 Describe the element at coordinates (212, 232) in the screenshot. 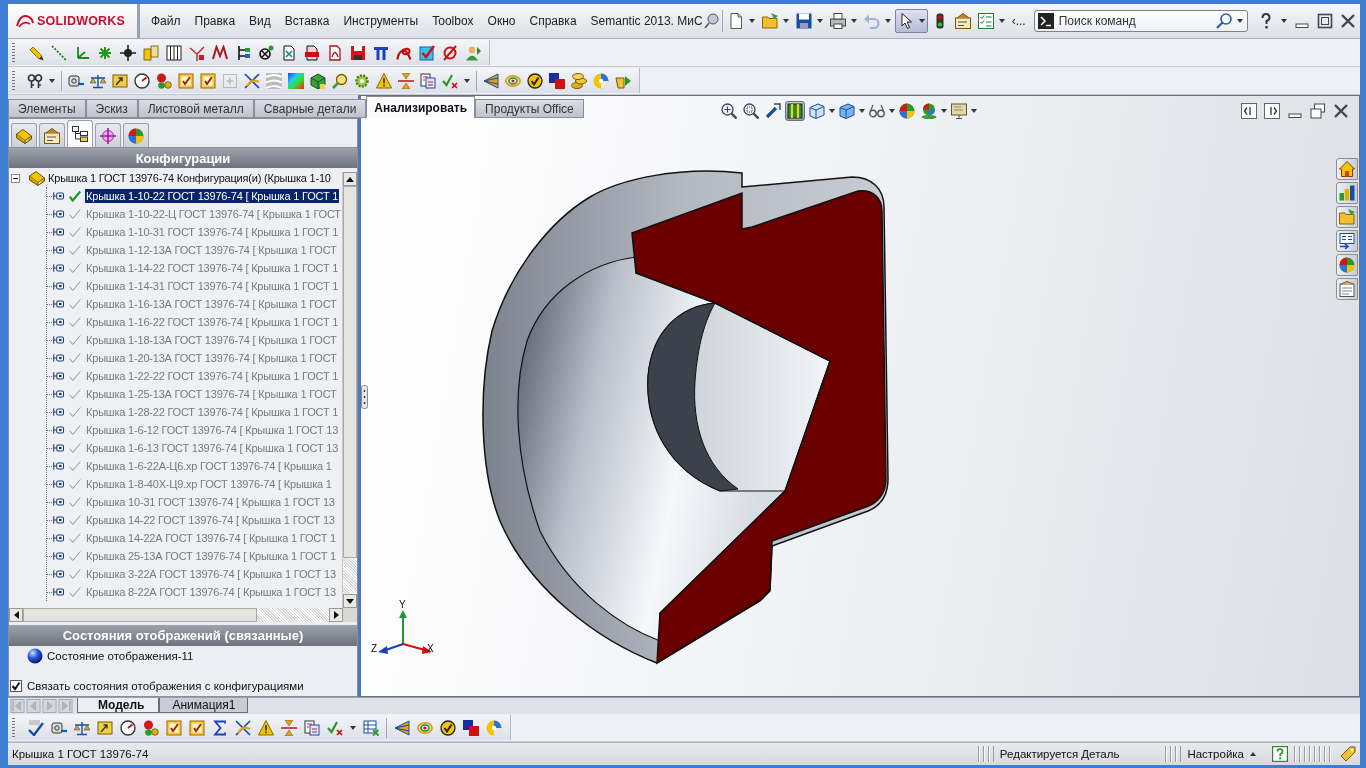

I see `configuration-item: Крышка 1-10-31 ГОСТ 13976-74 [ Крышка 1 ГОСТ 1` at that location.